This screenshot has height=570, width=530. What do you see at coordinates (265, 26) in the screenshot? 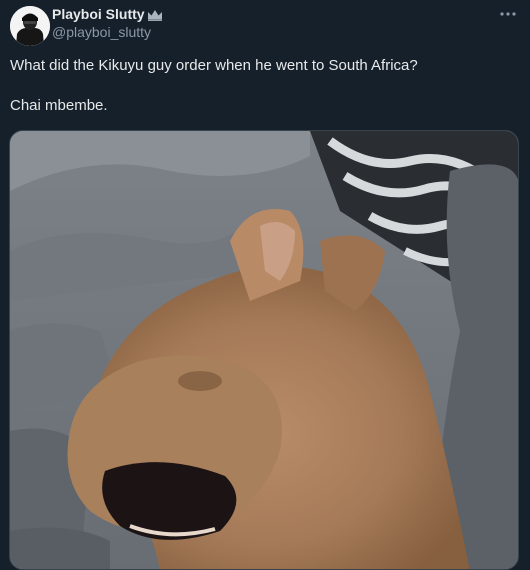
I see `tweet-header: Playboi Slutty @playboi_slutty` at bounding box center [265, 26].